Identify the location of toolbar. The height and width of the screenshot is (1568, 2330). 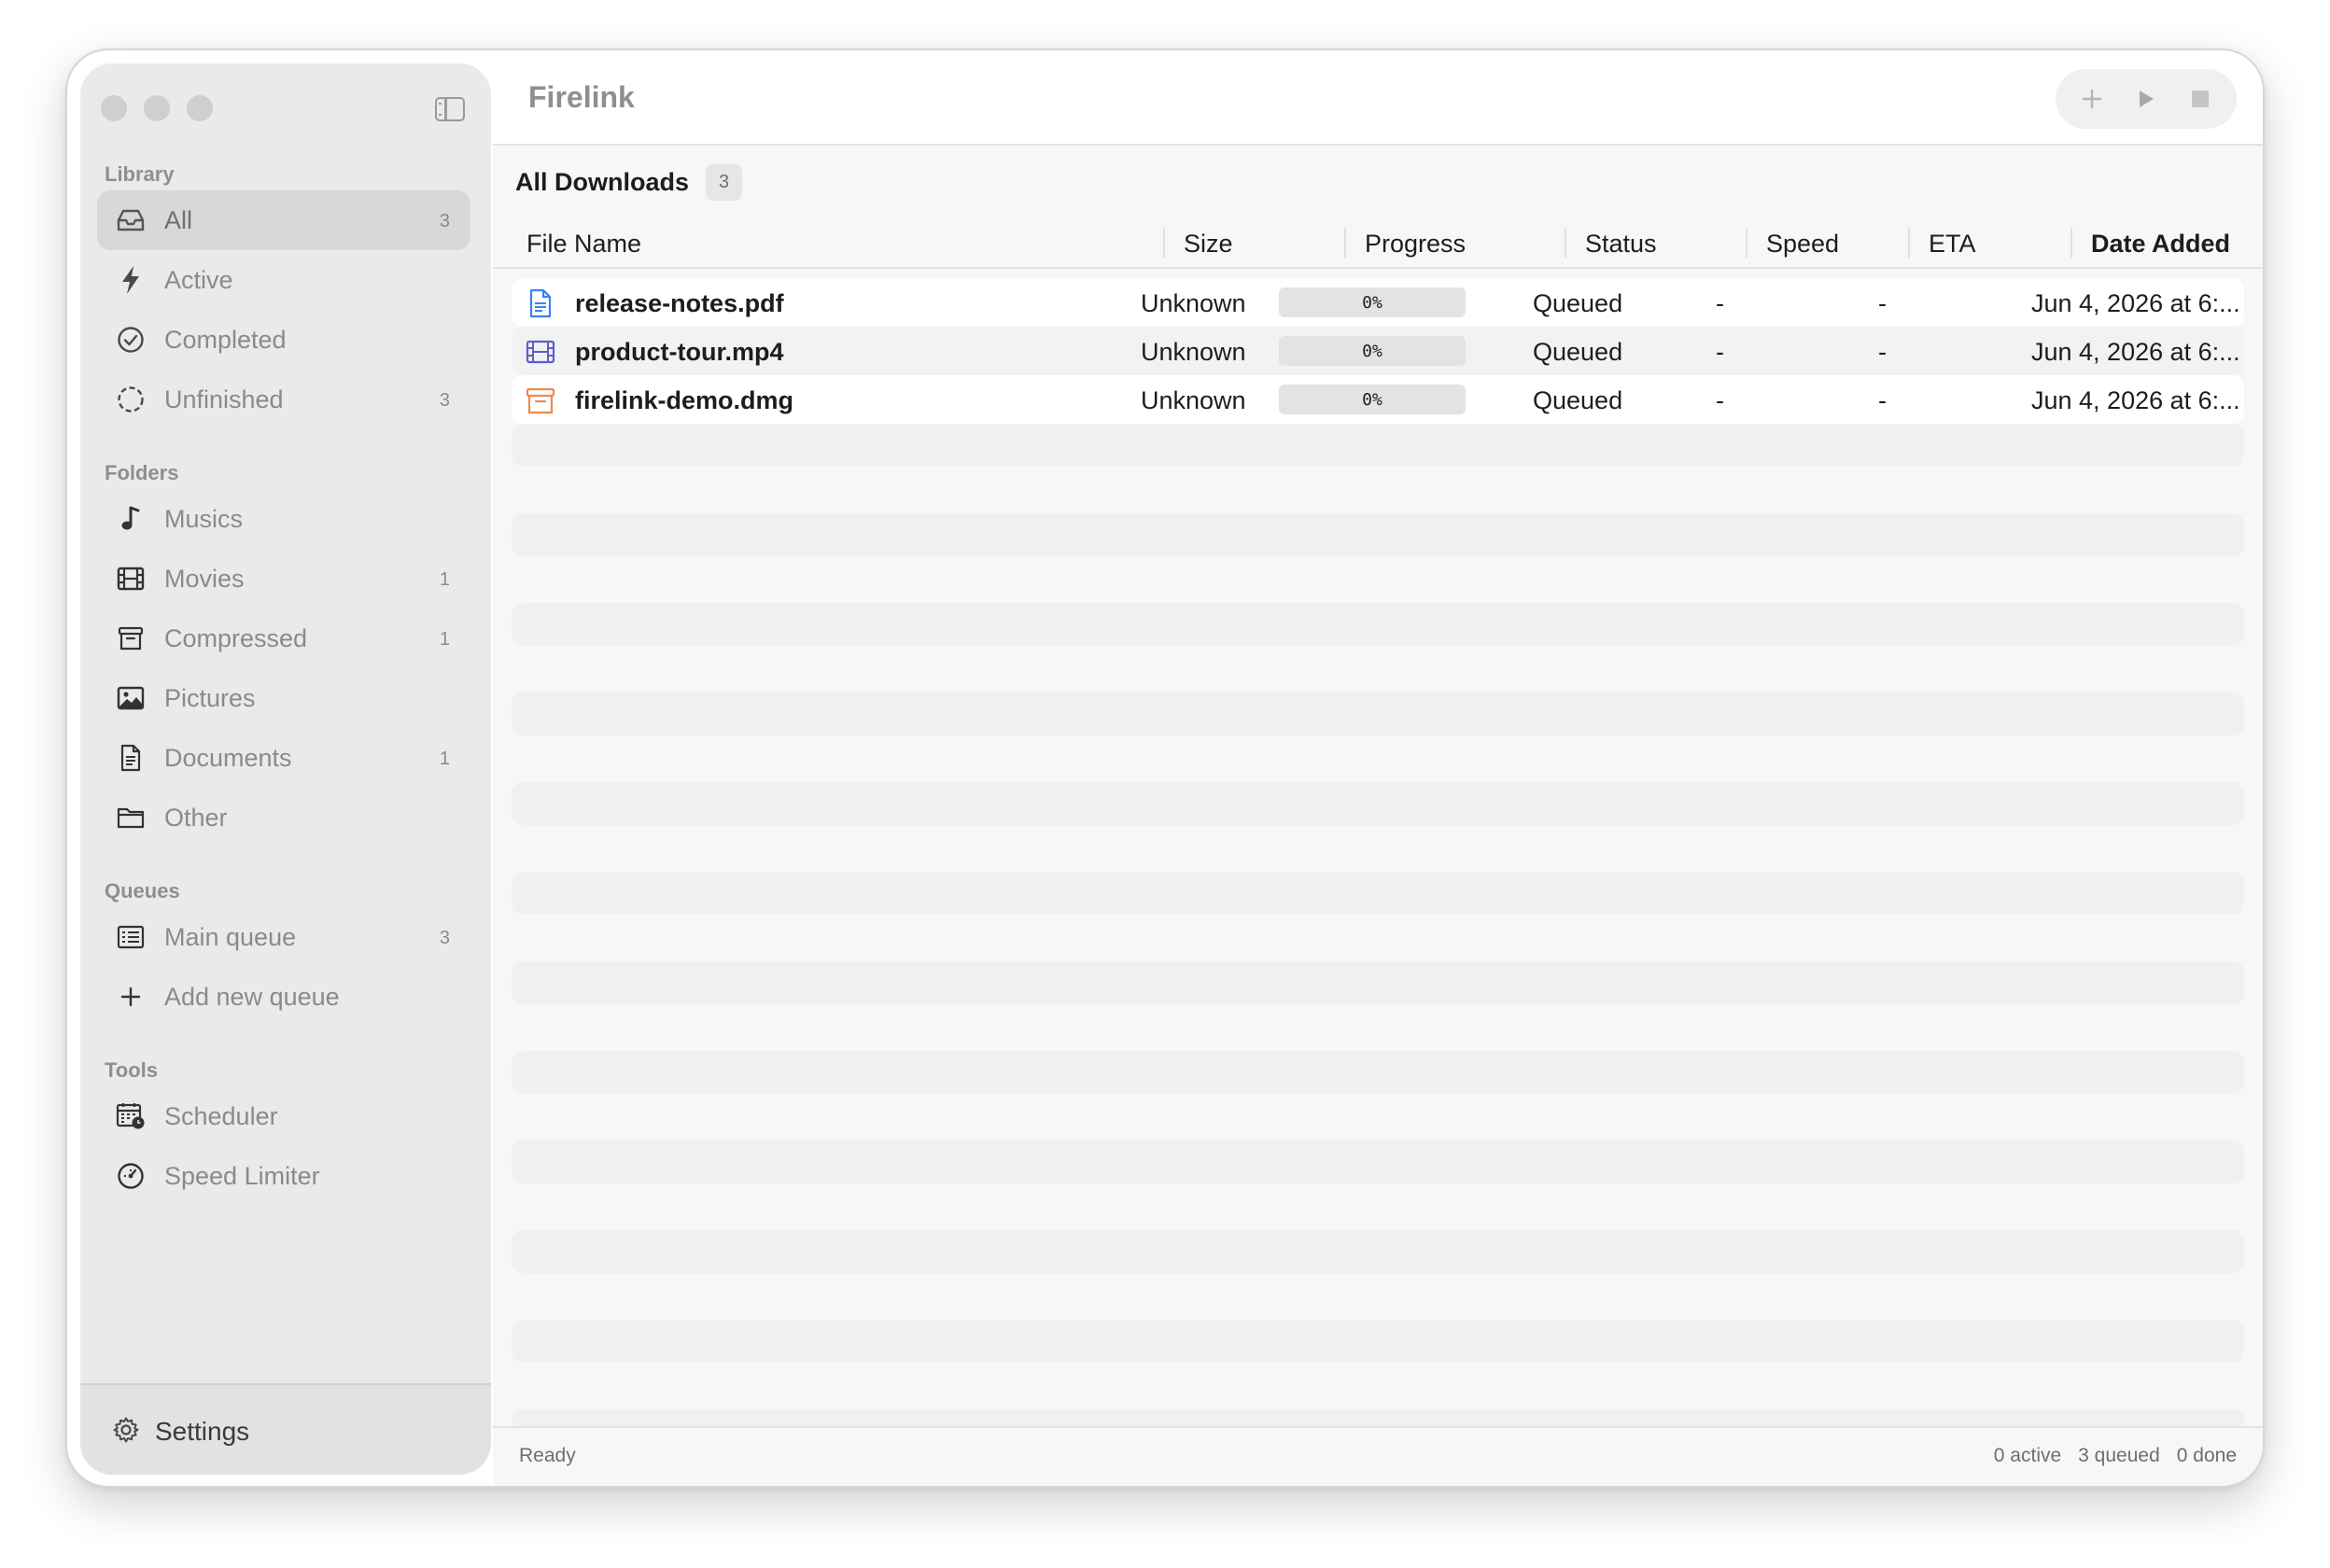
(2146, 99).